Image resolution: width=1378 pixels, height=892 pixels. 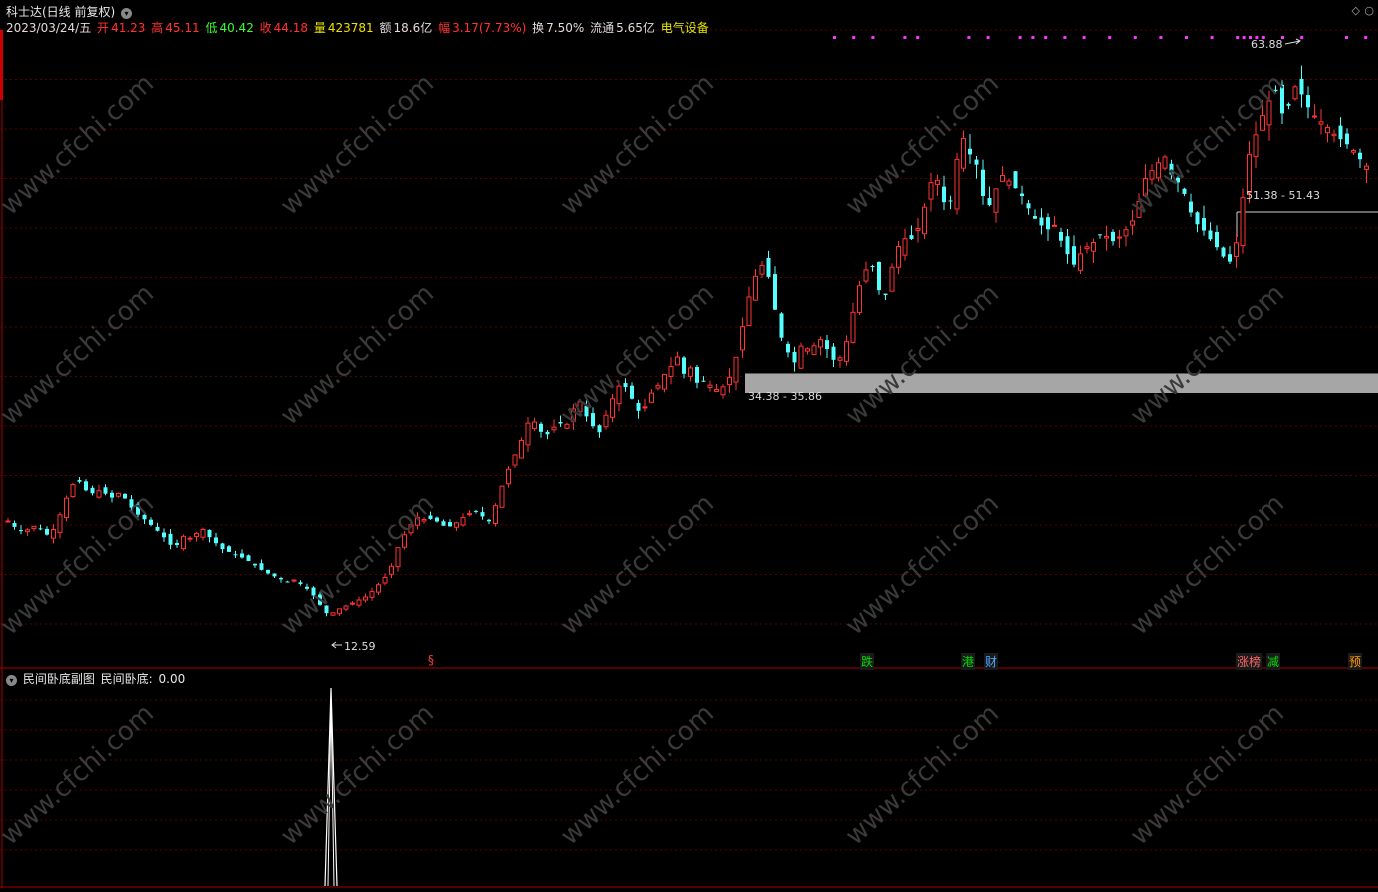 I want to click on news-tag: 减, so click(x=1273, y=661).